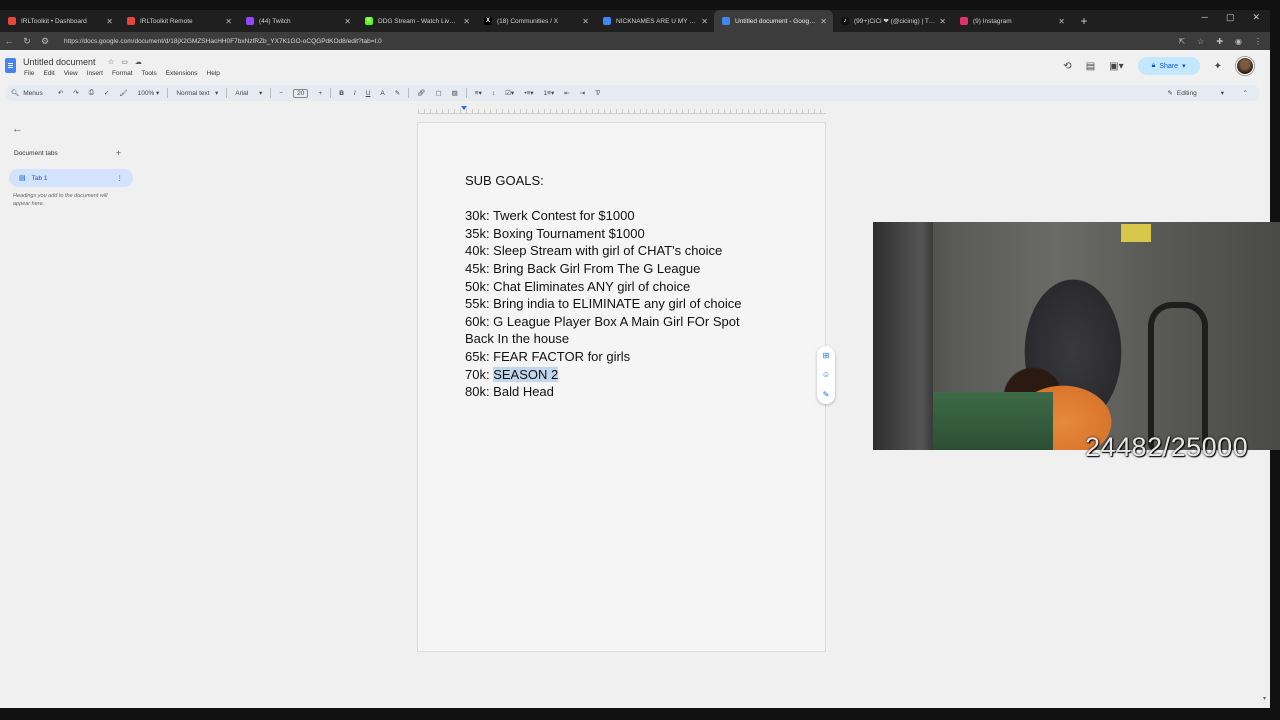  What do you see at coordinates (120, 178) in the screenshot?
I see `more-options-icon: ⋮` at bounding box center [120, 178].